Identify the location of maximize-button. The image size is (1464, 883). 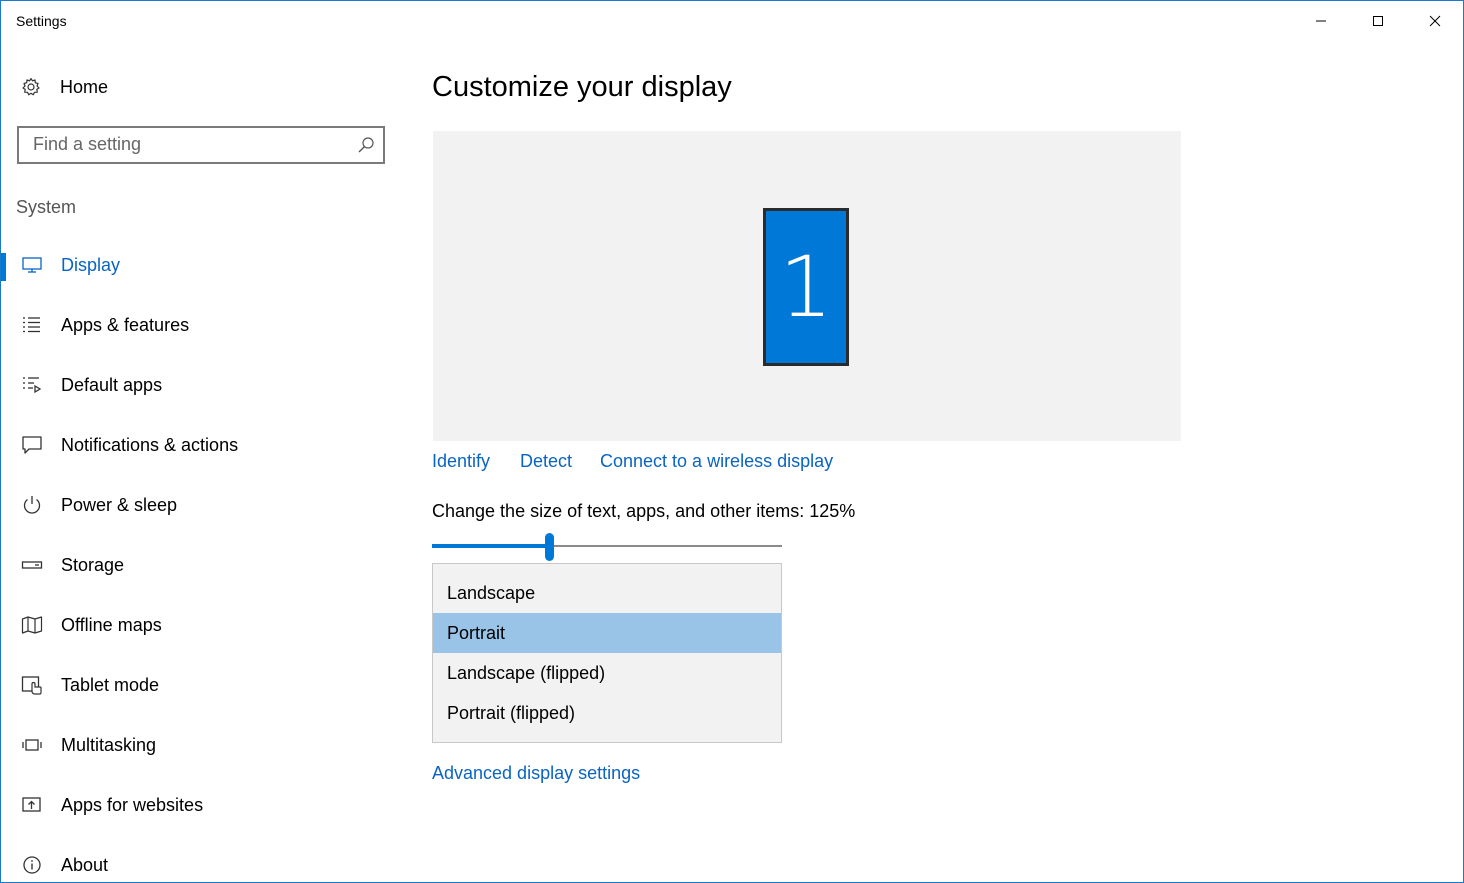
(1378, 21).